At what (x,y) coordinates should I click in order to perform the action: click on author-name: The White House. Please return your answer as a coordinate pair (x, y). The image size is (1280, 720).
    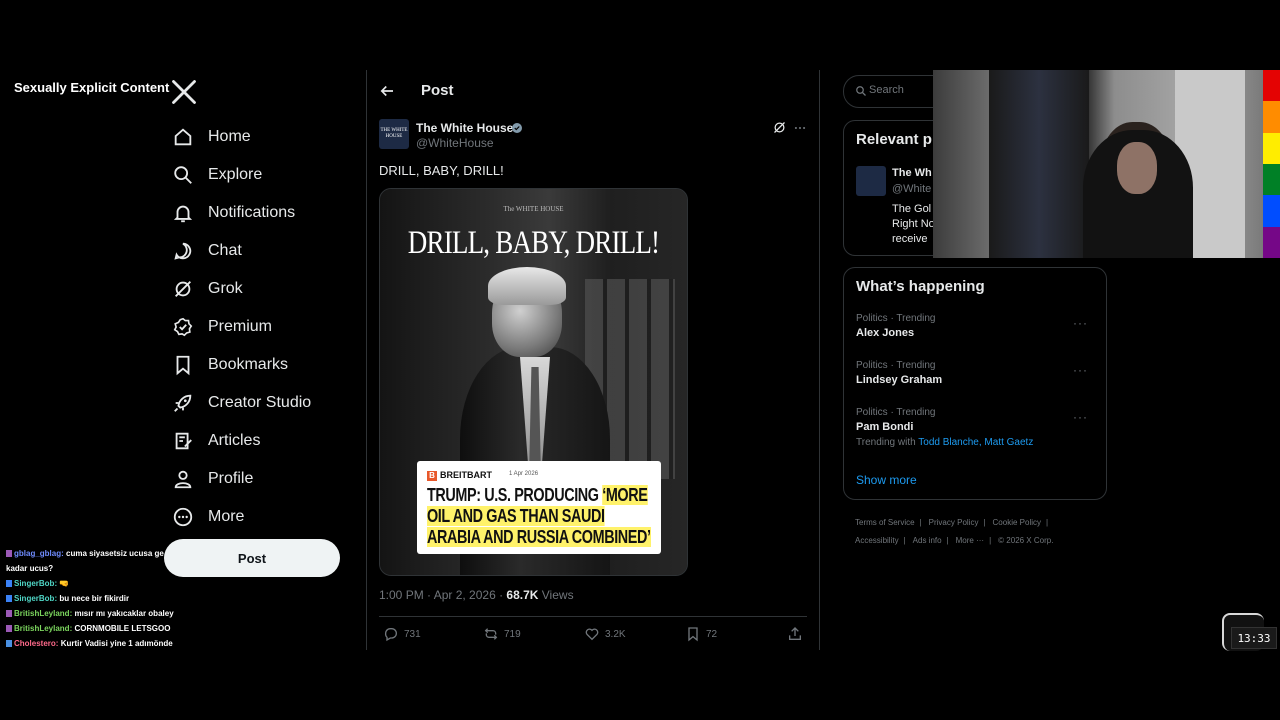
    Looking at the image, I should click on (464, 128).